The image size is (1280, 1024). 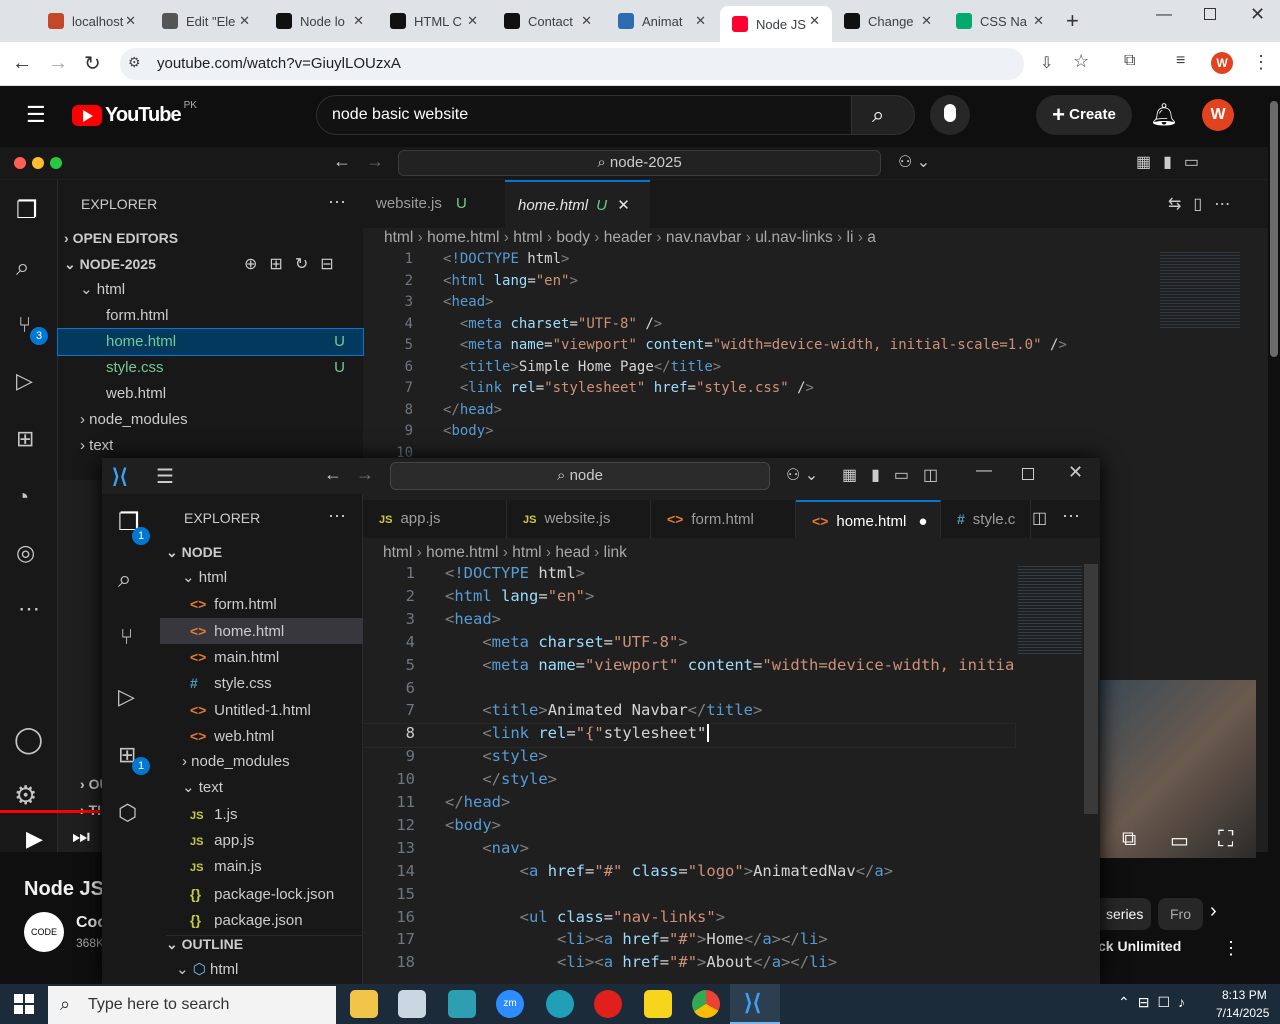 I want to click on front-editor-scrollbar, so click(x=1091, y=689).